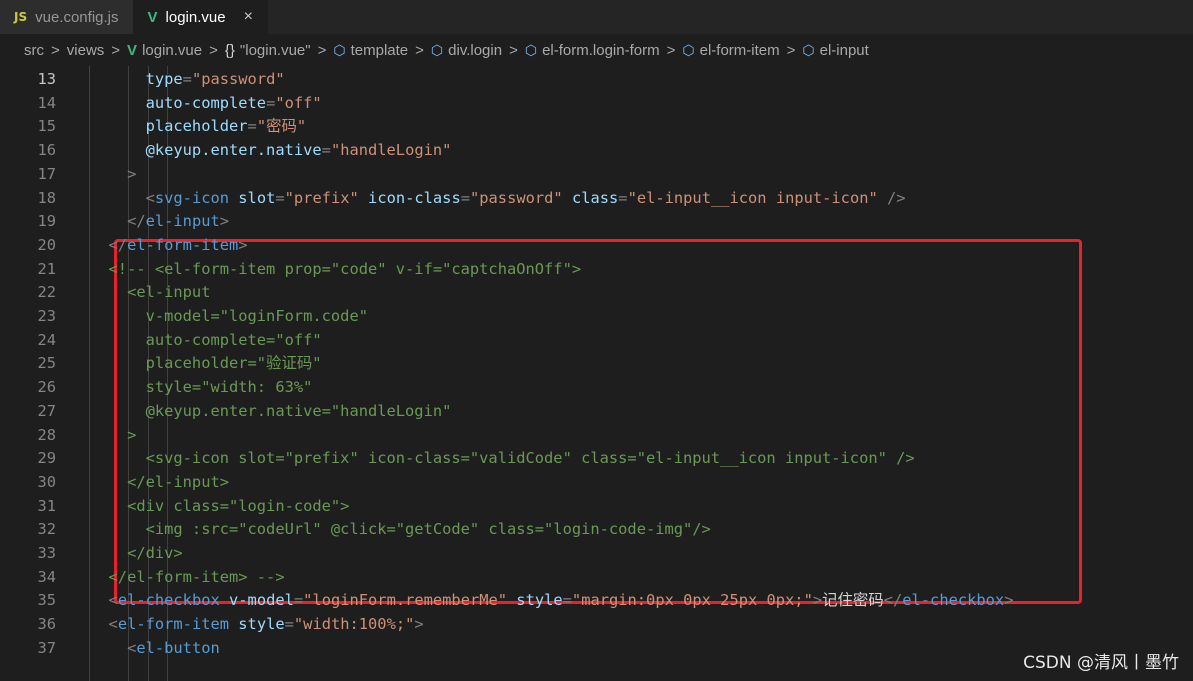  I want to click on line-number: 35, so click(46, 600).